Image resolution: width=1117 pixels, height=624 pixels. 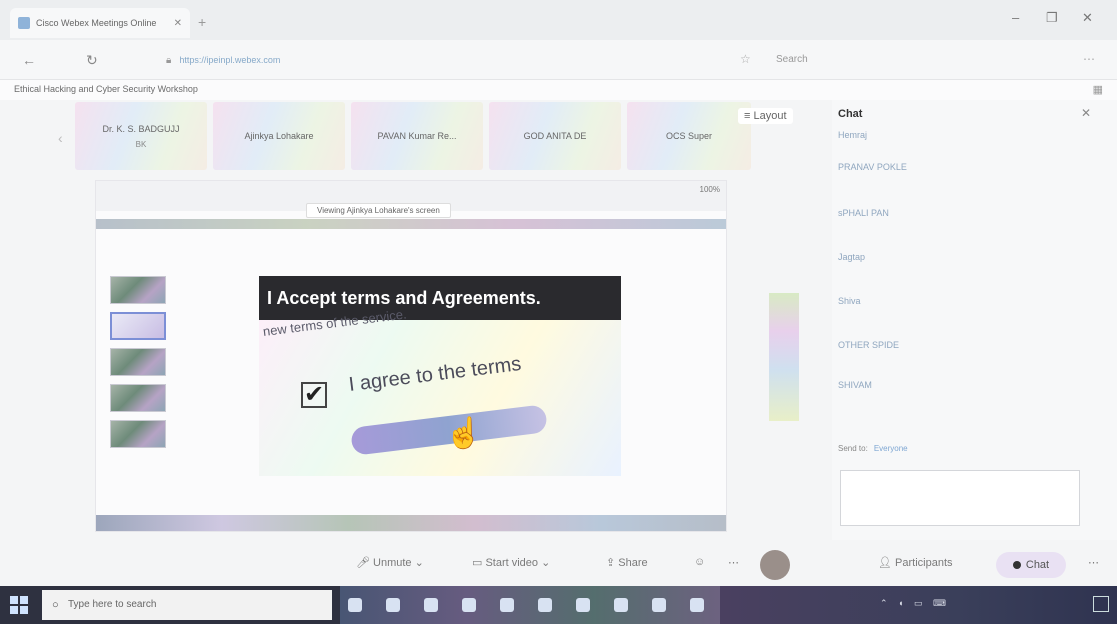 What do you see at coordinates (849, 301) in the screenshot?
I see `chat-message-text: Shiva` at bounding box center [849, 301].